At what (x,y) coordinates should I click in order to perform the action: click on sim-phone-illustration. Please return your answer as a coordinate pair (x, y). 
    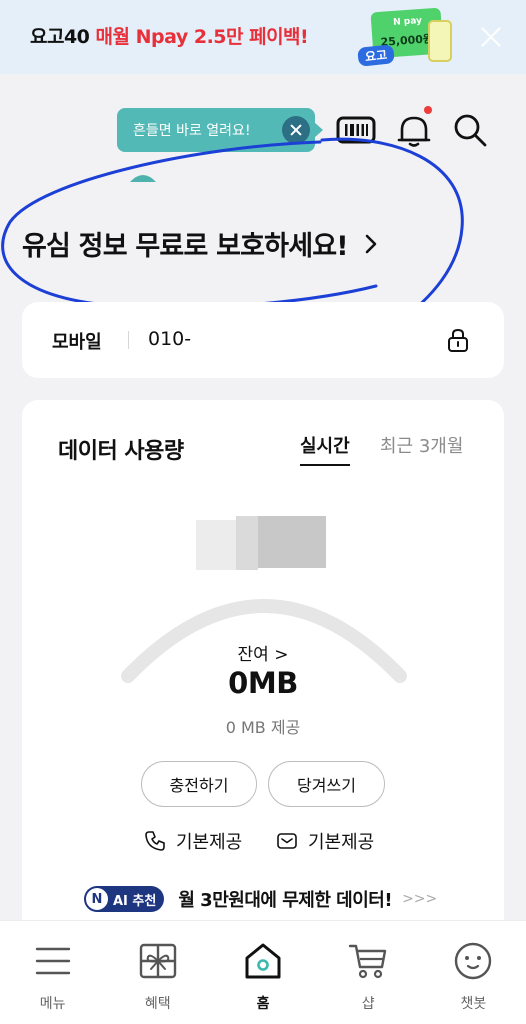
    Looking at the image, I should click on (440, 41).